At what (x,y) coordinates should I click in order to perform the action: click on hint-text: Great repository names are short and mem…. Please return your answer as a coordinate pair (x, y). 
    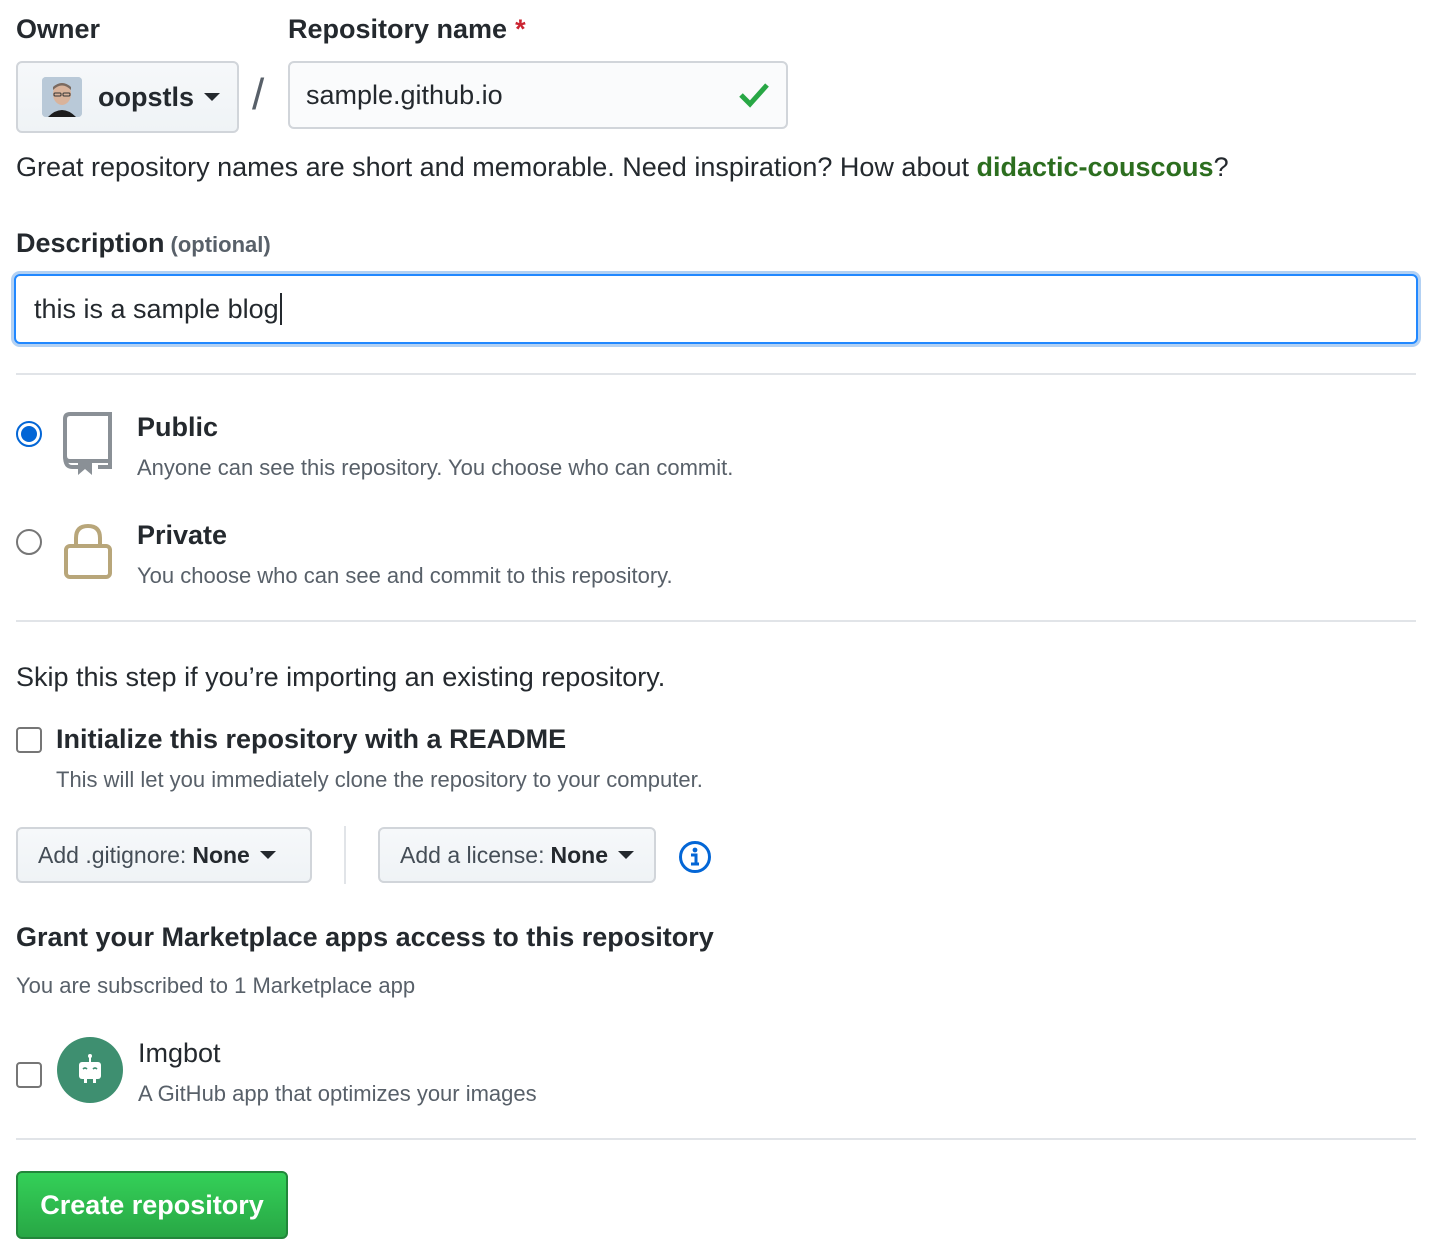
    Looking at the image, I should click on (496, 167).